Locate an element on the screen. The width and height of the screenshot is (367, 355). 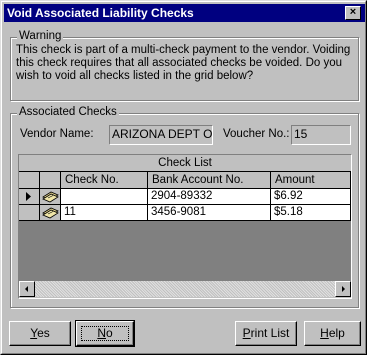
associated-checks-label: Associated Checks is located at coordinates (68, 112).